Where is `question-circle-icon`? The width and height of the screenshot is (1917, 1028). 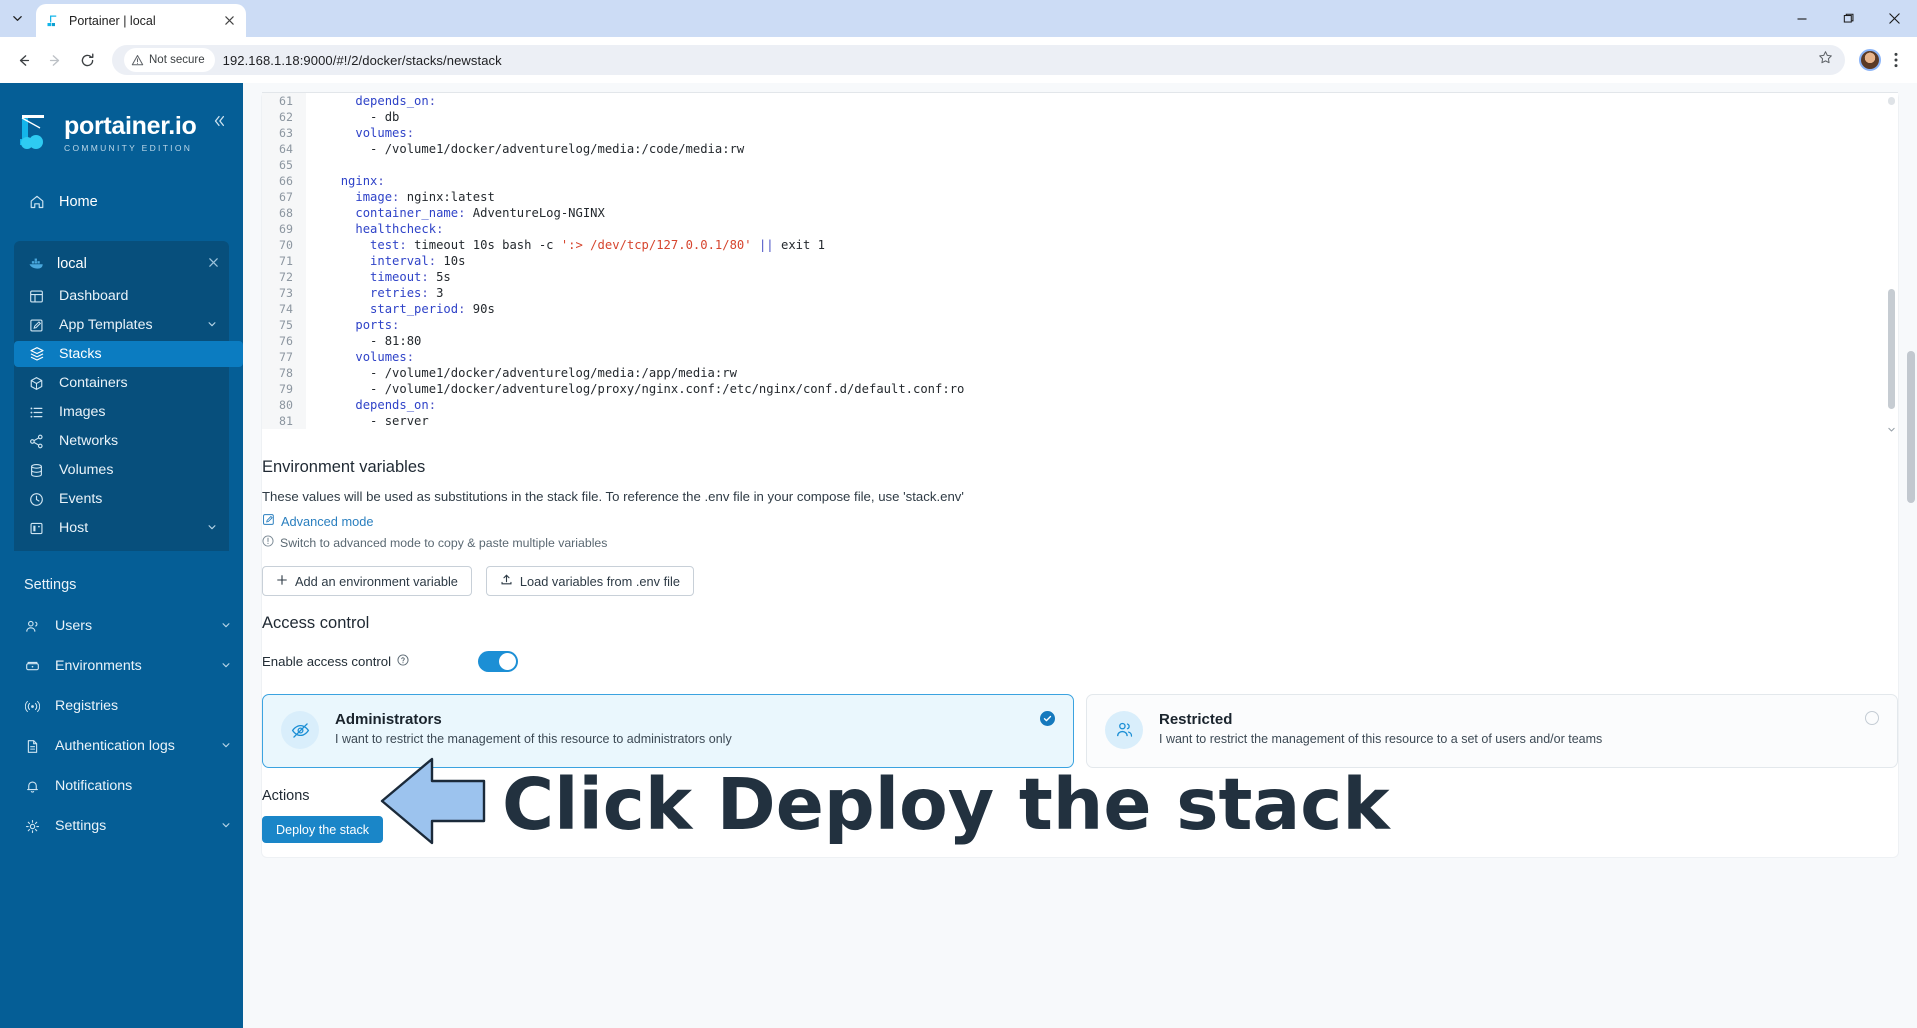 question-circle-icon is located at coordinates (403, 661).